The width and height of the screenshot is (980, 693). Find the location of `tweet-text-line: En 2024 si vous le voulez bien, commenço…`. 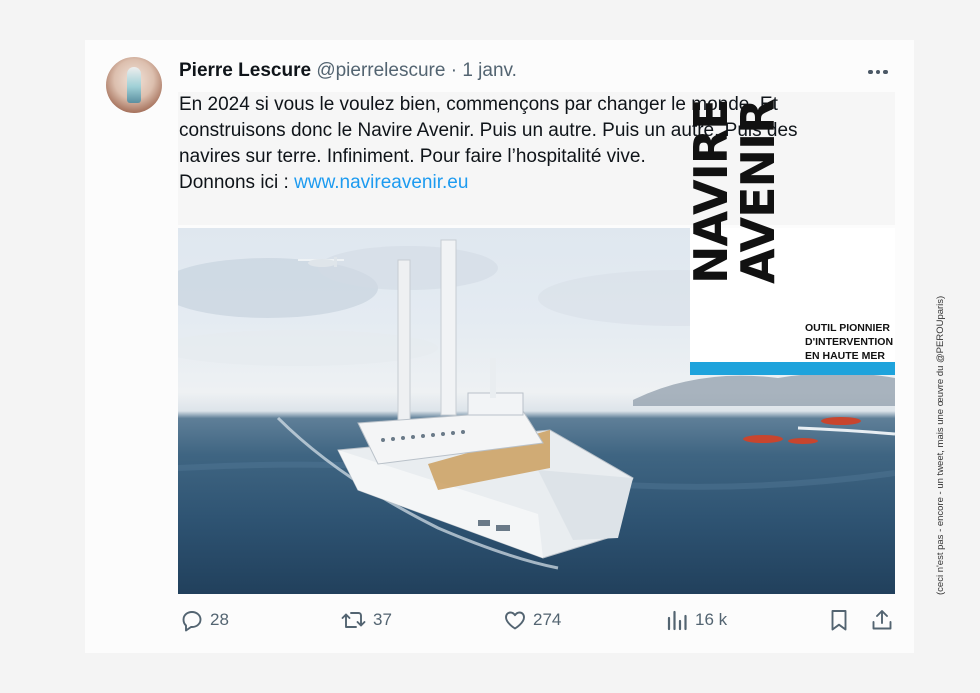

tweet-text-line: En 2024 si vous le voulez bien, commenço… is located at coordinates (478, 104).